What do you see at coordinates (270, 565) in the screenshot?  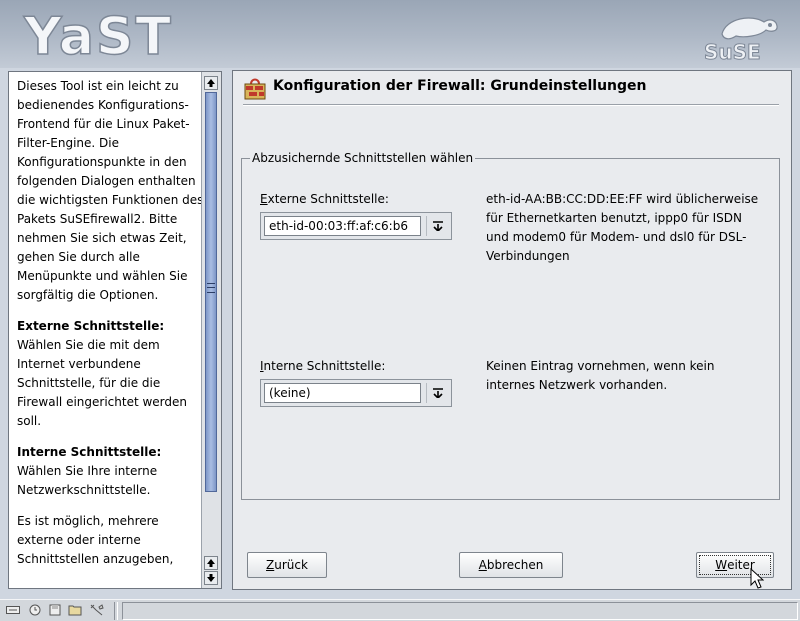 I see `back-accel: Z` at bounding box center [270, 565].